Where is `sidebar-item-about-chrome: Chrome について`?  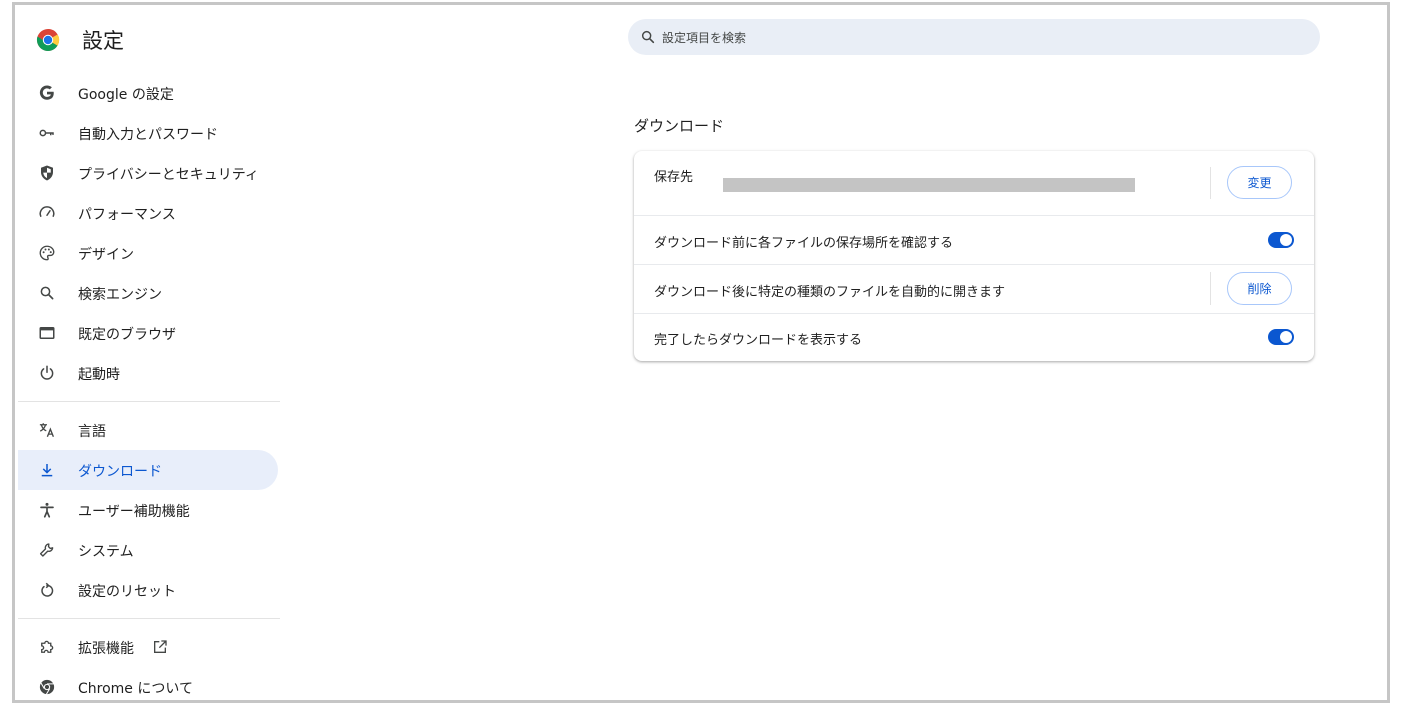 sidebar-item-about-chrome: Chrome について is located at coordinates (148, 683).